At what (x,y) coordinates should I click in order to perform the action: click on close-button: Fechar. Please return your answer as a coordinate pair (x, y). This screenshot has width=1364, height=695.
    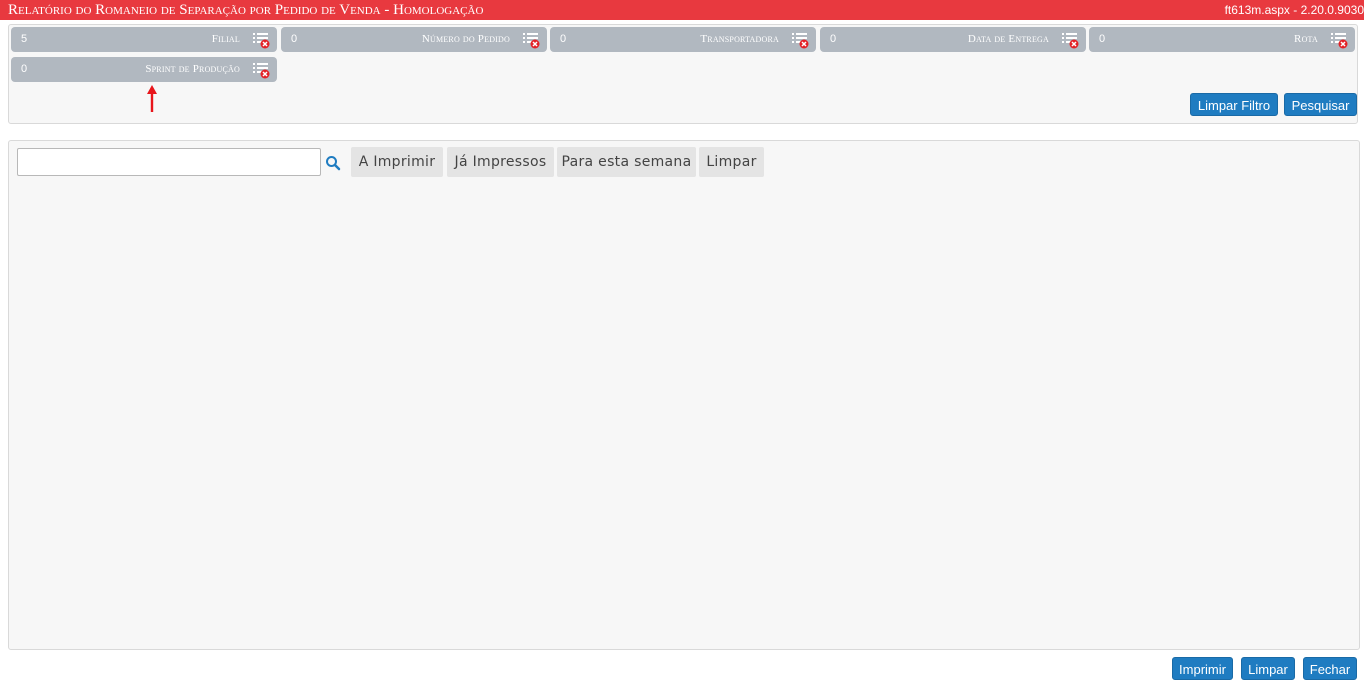
    Looking at the image, I should click on (1330, 668).